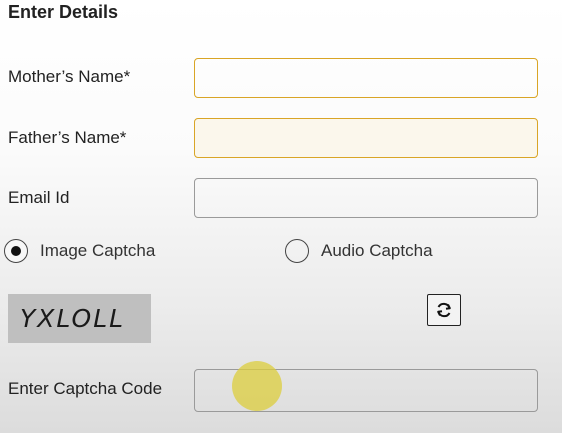 Image resolution: width=562 pixels, height=433 pixels. What do you see at coordinates (69, 76) in the screenshot?
I see `mother-name-label: Mother’s Name*` at bounding box center [69, 76].